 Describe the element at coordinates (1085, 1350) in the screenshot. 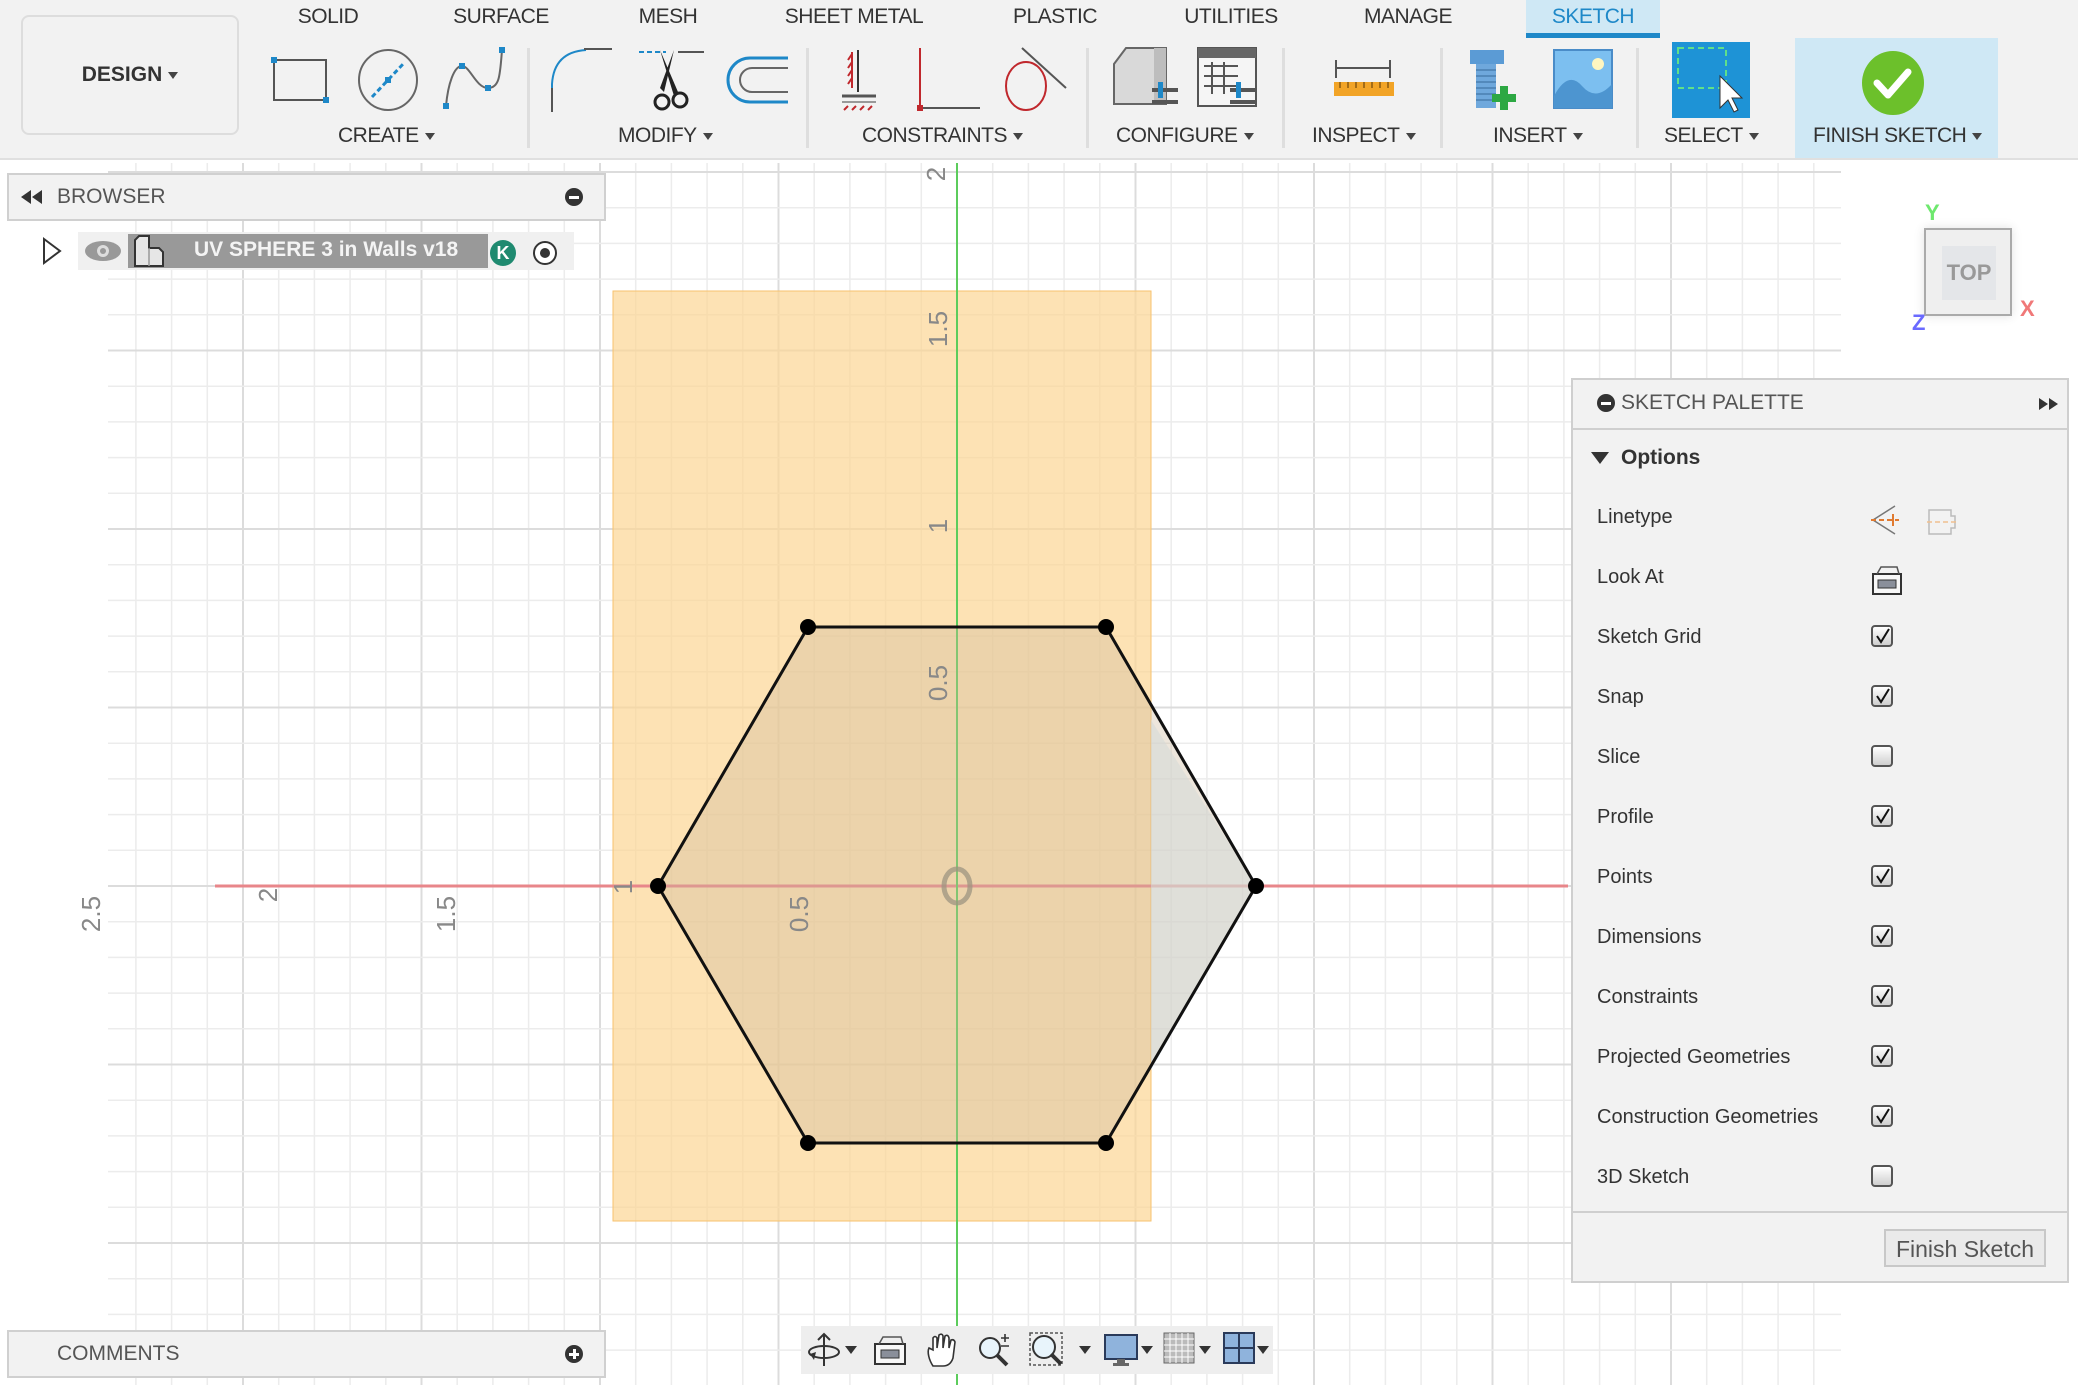

I see `zoom-dropdown-icon` at that location.